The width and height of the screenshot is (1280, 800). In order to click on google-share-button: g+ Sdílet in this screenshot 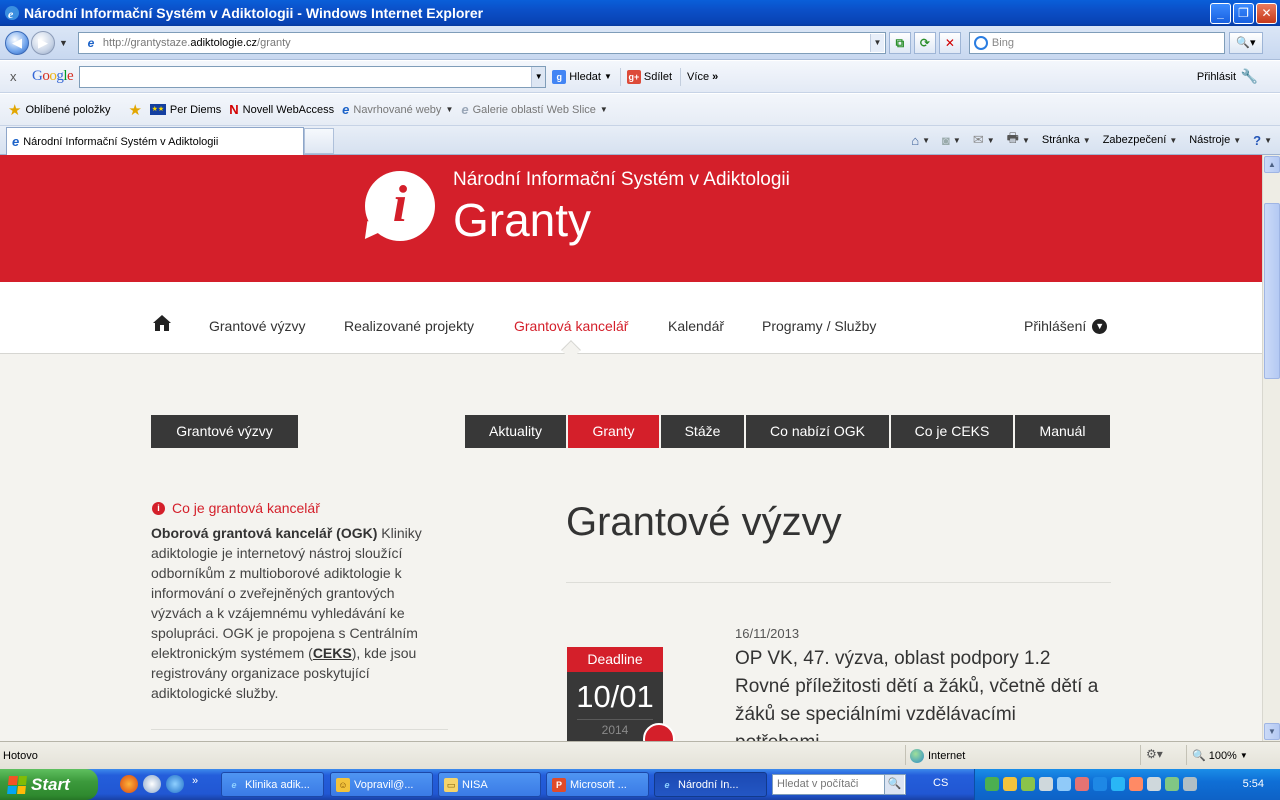, I will do `click(649, 76)`.